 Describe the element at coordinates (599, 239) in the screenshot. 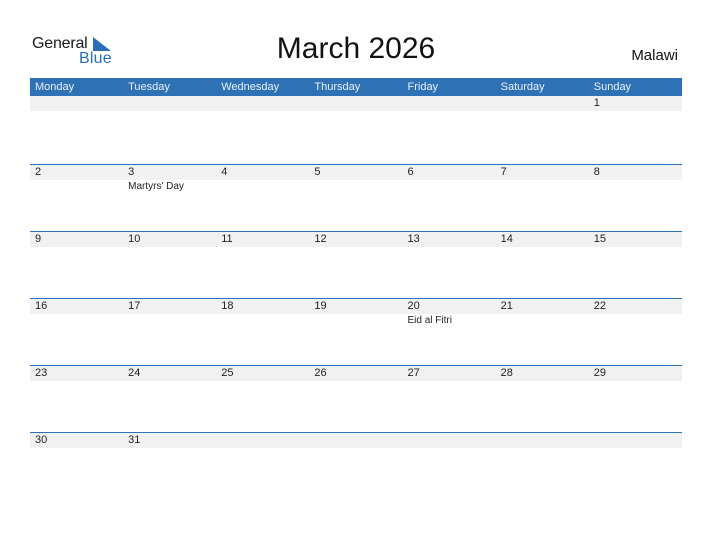

I see `day-number: 15` at that location.